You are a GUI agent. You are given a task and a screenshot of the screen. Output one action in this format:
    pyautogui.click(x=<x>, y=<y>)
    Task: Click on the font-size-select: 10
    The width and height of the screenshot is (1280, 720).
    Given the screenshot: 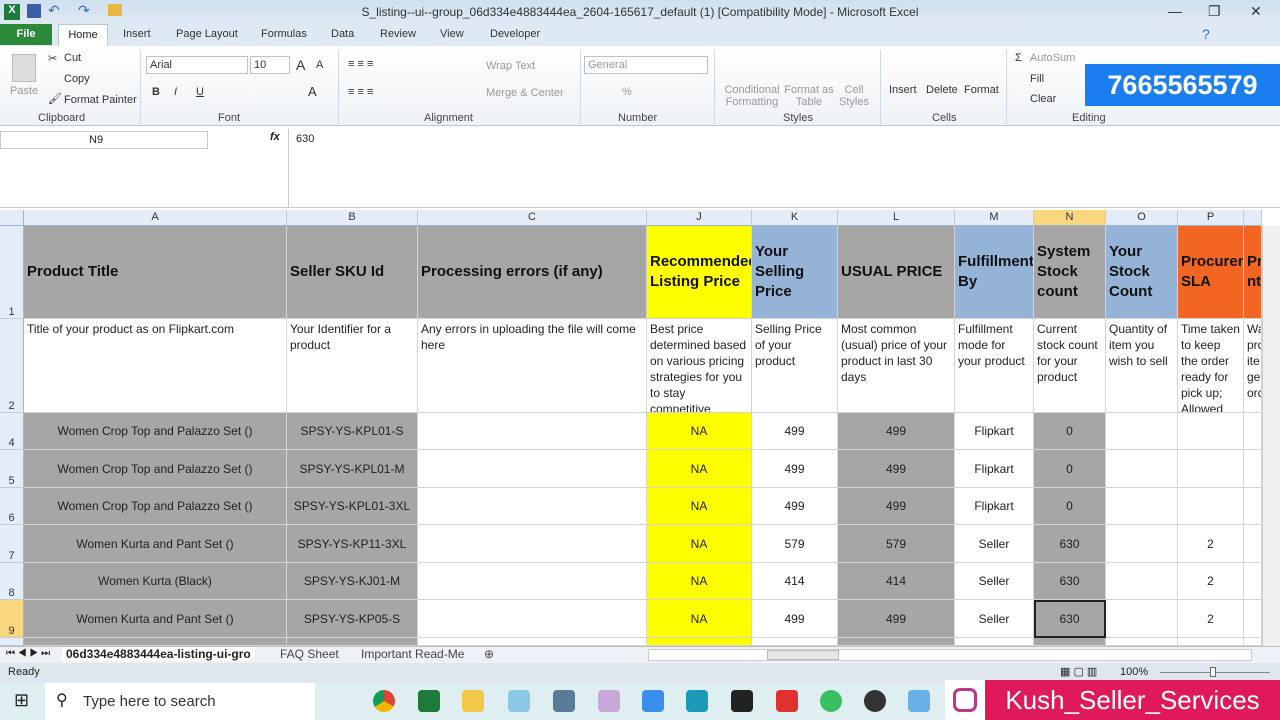 What is the action you would take?
    pyautogui.click(x=270, y=65)
    